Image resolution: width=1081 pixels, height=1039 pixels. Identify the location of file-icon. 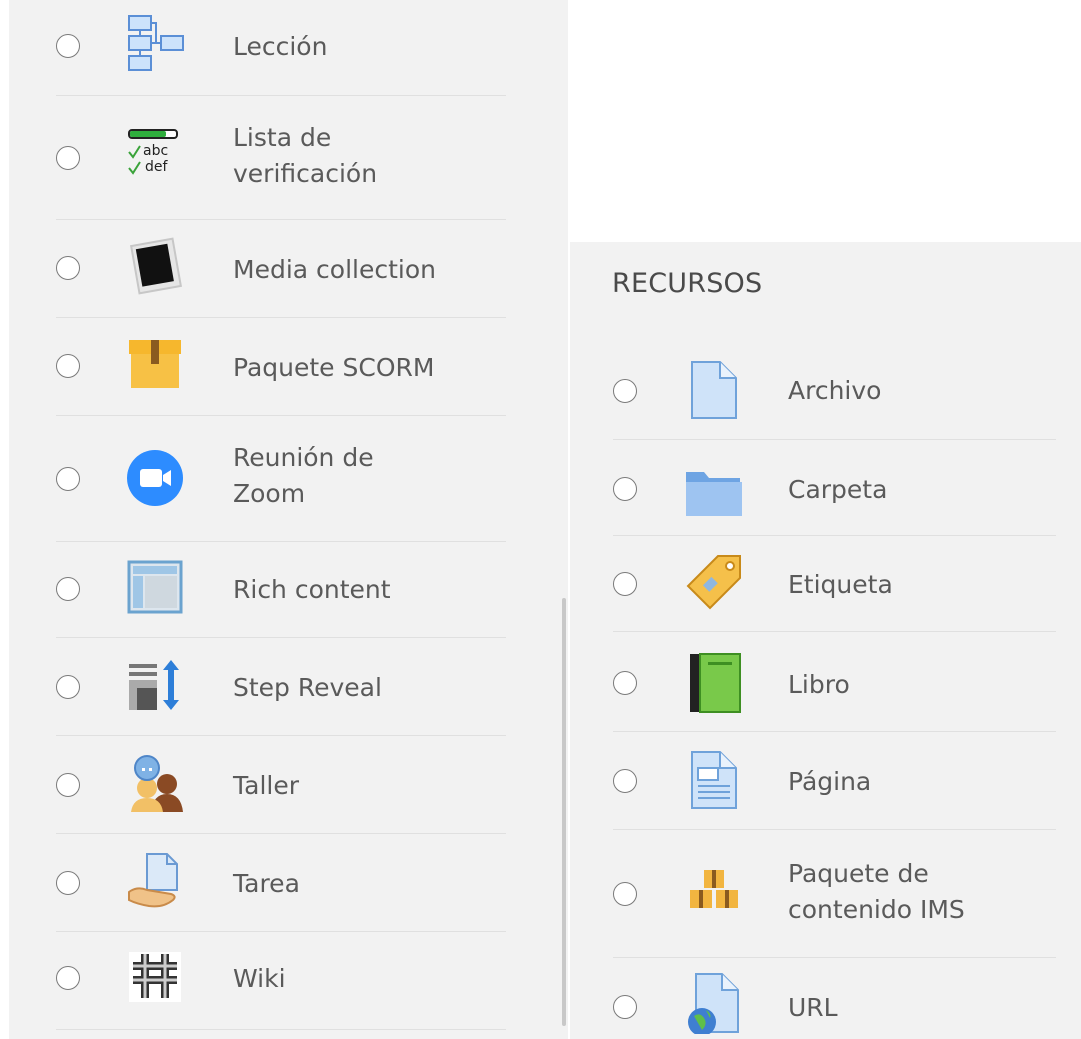
(714, 390).